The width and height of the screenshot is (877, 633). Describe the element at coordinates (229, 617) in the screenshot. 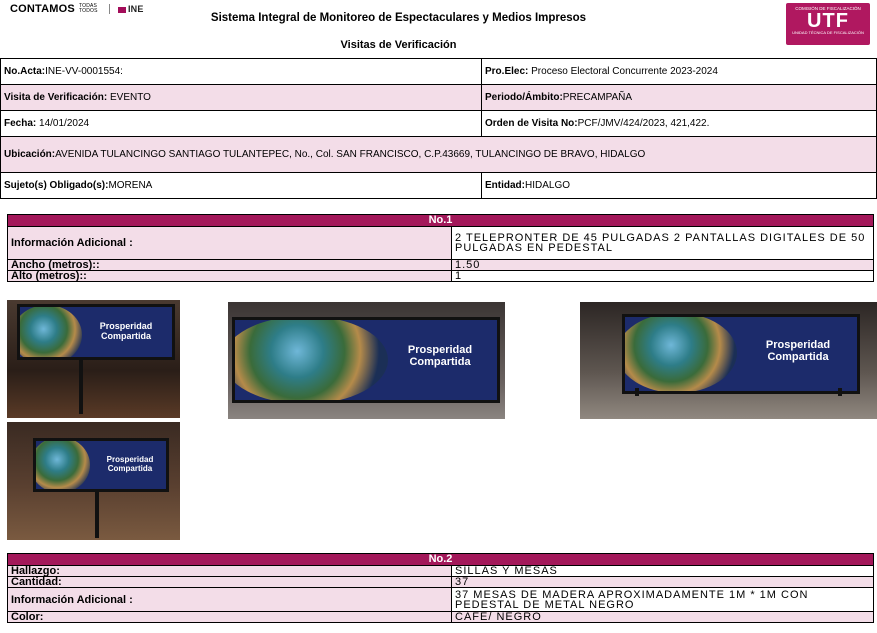

I see `color-label: Color:` at that location.